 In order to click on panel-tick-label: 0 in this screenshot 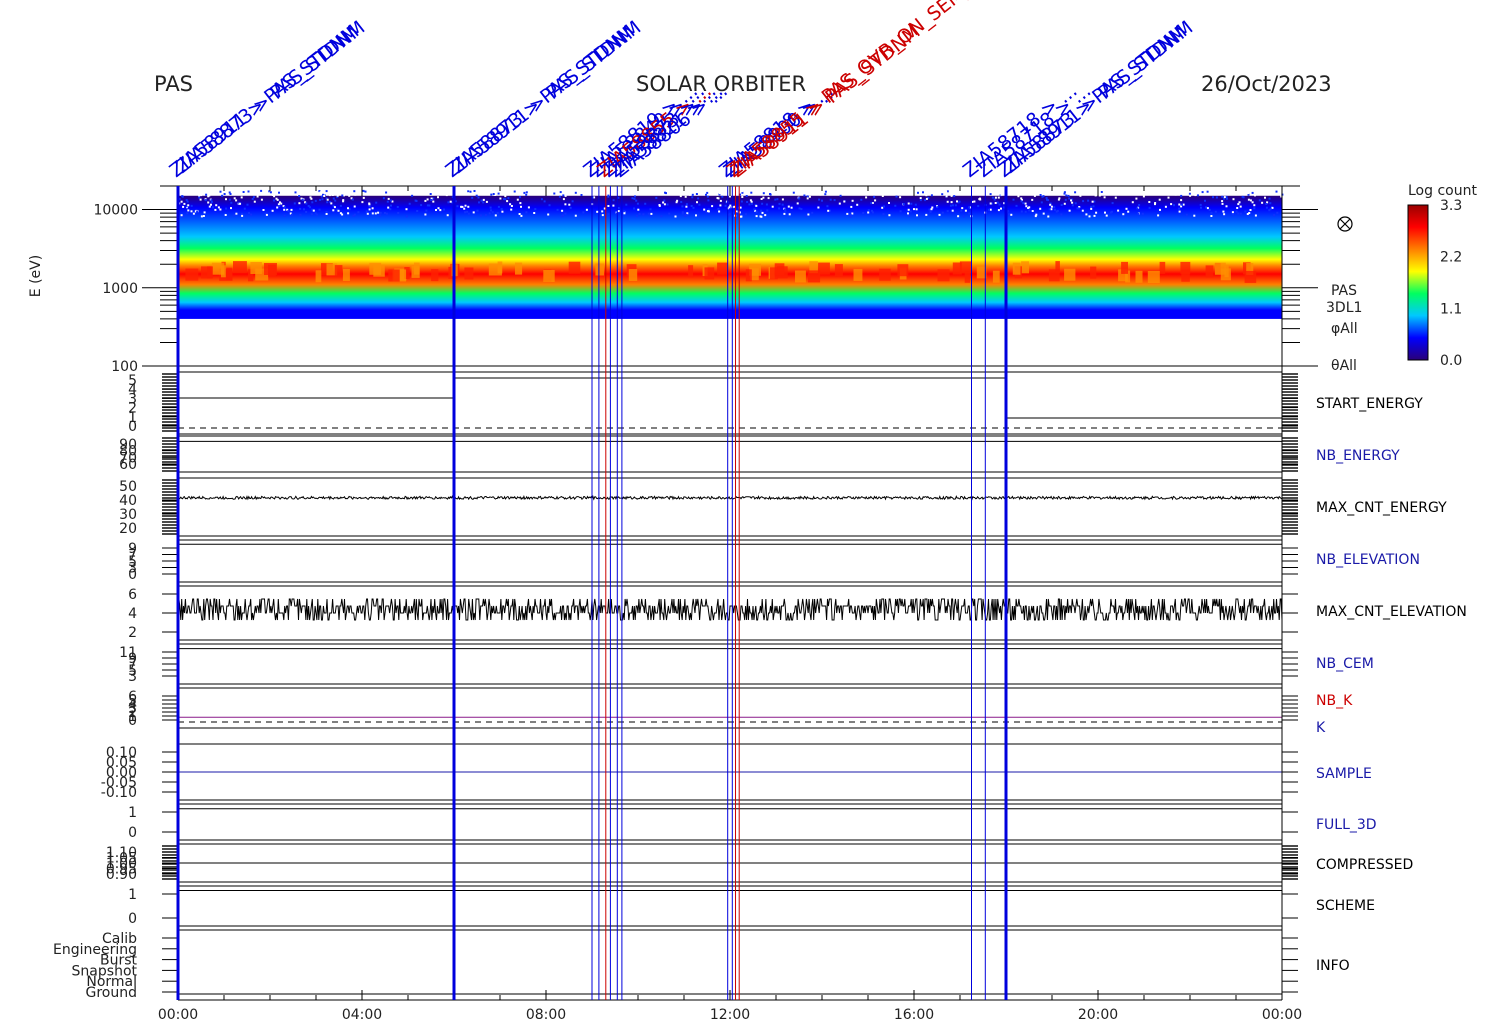, I will do `click(132, 833)`.